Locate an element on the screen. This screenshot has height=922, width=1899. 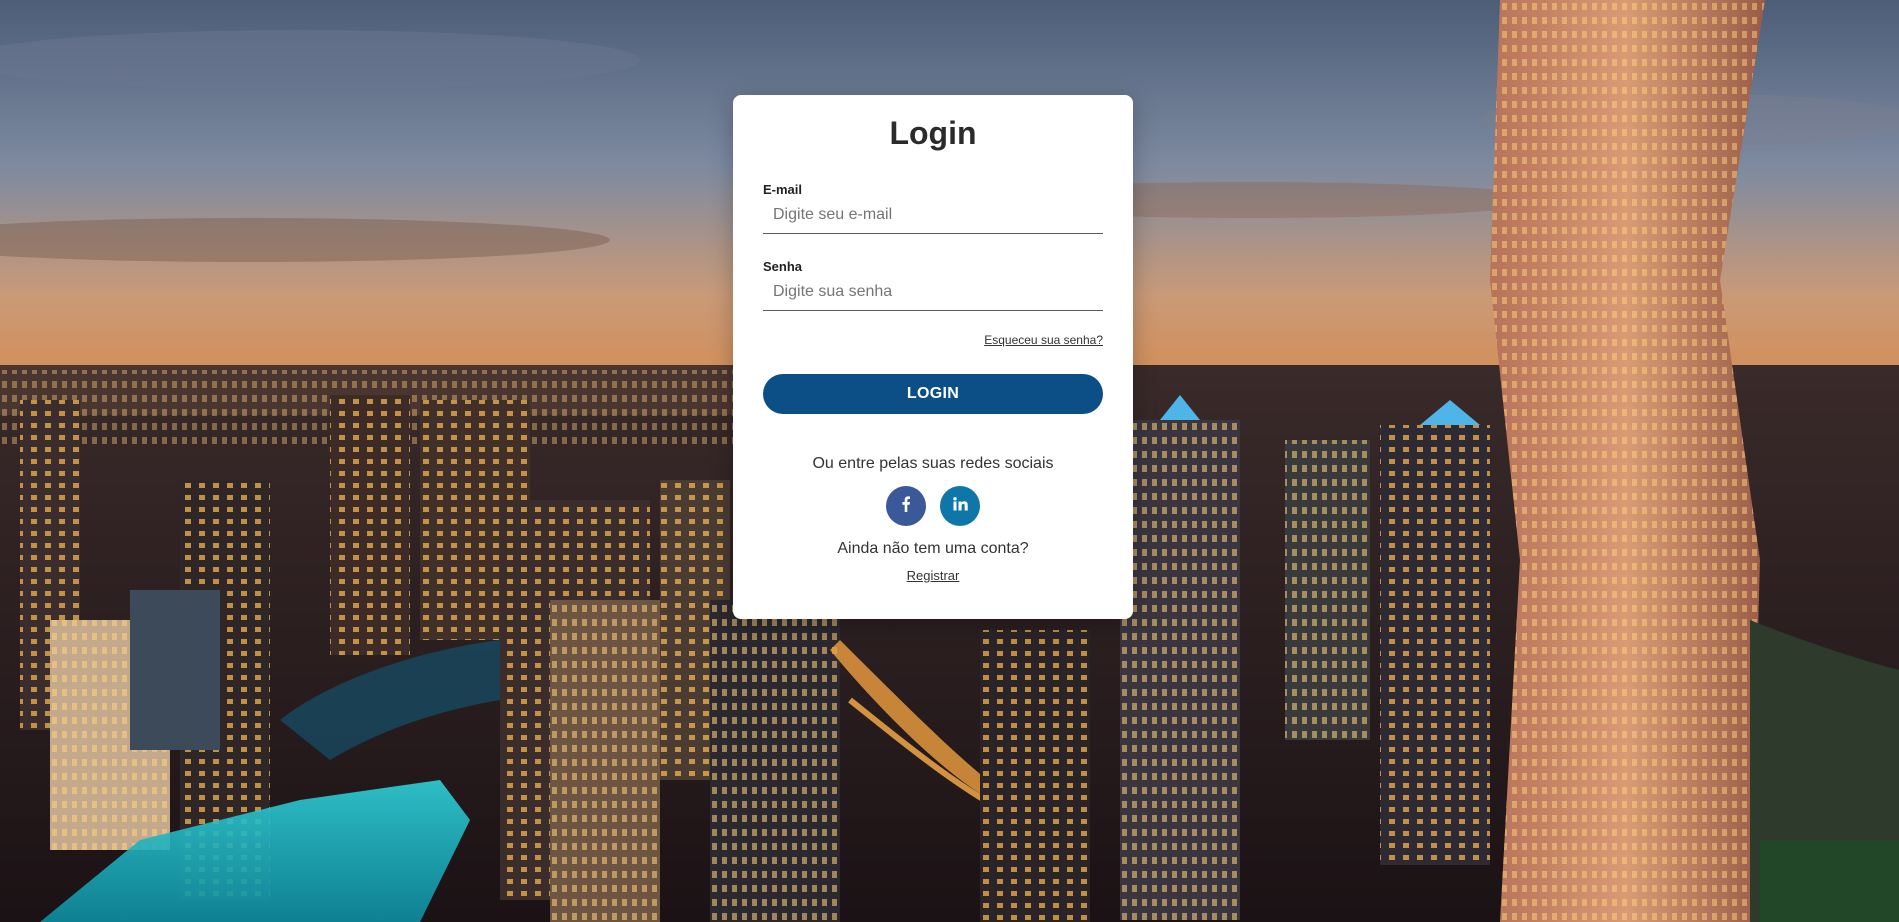
linkedin-button is located at coordinates (960, 506).